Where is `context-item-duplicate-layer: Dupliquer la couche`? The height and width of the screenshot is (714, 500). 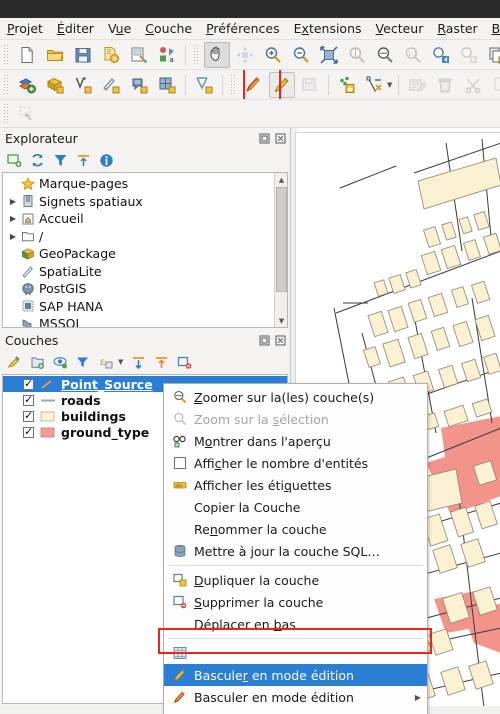
context-item-duplicate-layer: Dupliquer la couche is located at coordinates (295, 580).